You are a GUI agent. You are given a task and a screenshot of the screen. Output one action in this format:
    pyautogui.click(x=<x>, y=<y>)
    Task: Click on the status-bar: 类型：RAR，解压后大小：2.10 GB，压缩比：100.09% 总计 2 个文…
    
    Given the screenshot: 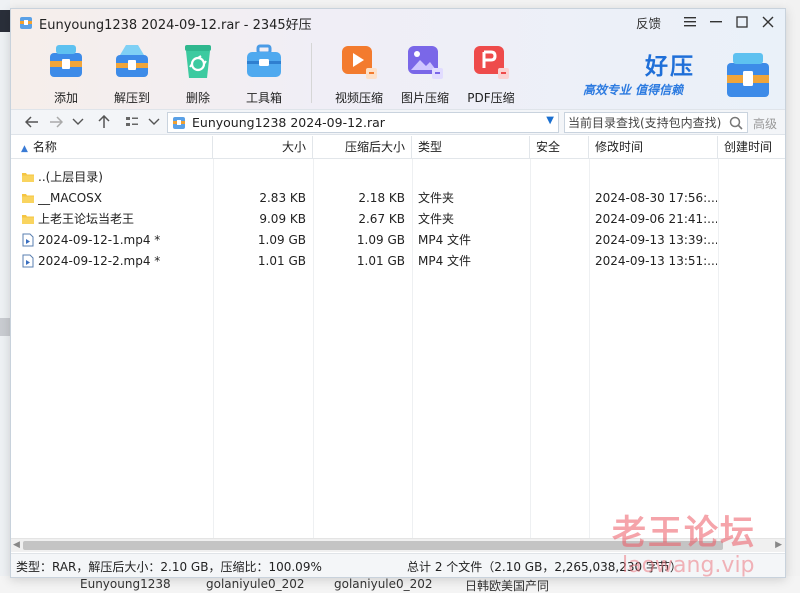 What is the action you would take?
    pyautogui.click(x=398, y=565)
    